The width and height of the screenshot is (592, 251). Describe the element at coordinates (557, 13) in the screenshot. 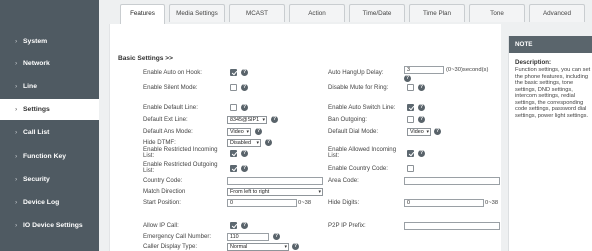

I see `tab-advanced: Advanced` at that location.